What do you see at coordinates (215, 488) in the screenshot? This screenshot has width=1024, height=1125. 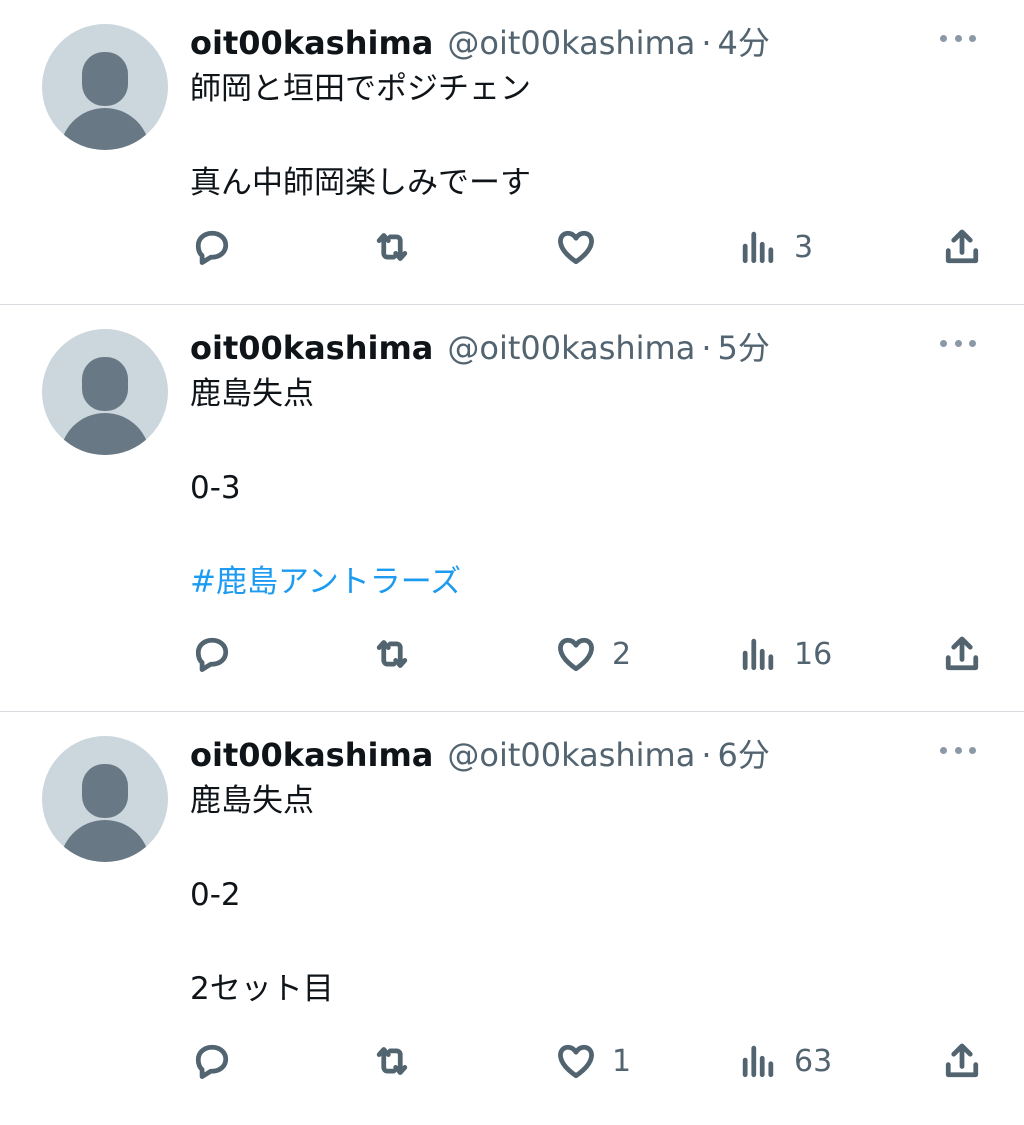 I see `text-line: 0-3` at bounding box center [215, 488].